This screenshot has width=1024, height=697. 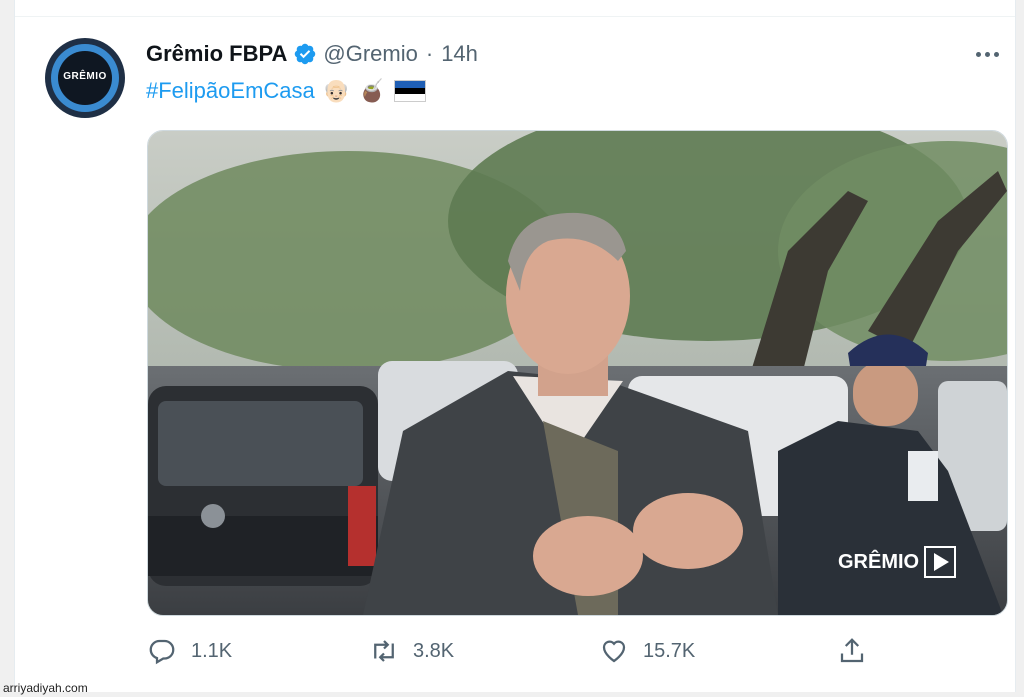 What do you see at coordinates (409, 91) in the screenshot?
I see `estonia-flag-icon` at bounding box center [409, 91].